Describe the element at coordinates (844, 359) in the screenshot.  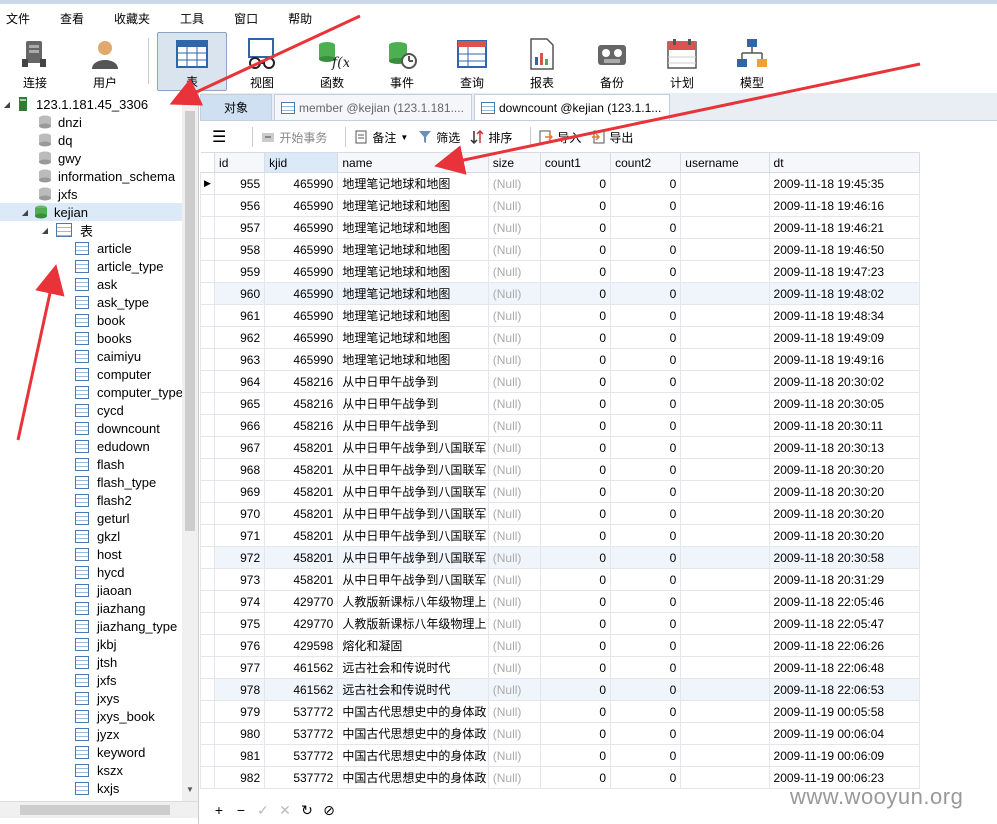
I see `cell-dt: 2009-11-18 19:49:16` at that location.